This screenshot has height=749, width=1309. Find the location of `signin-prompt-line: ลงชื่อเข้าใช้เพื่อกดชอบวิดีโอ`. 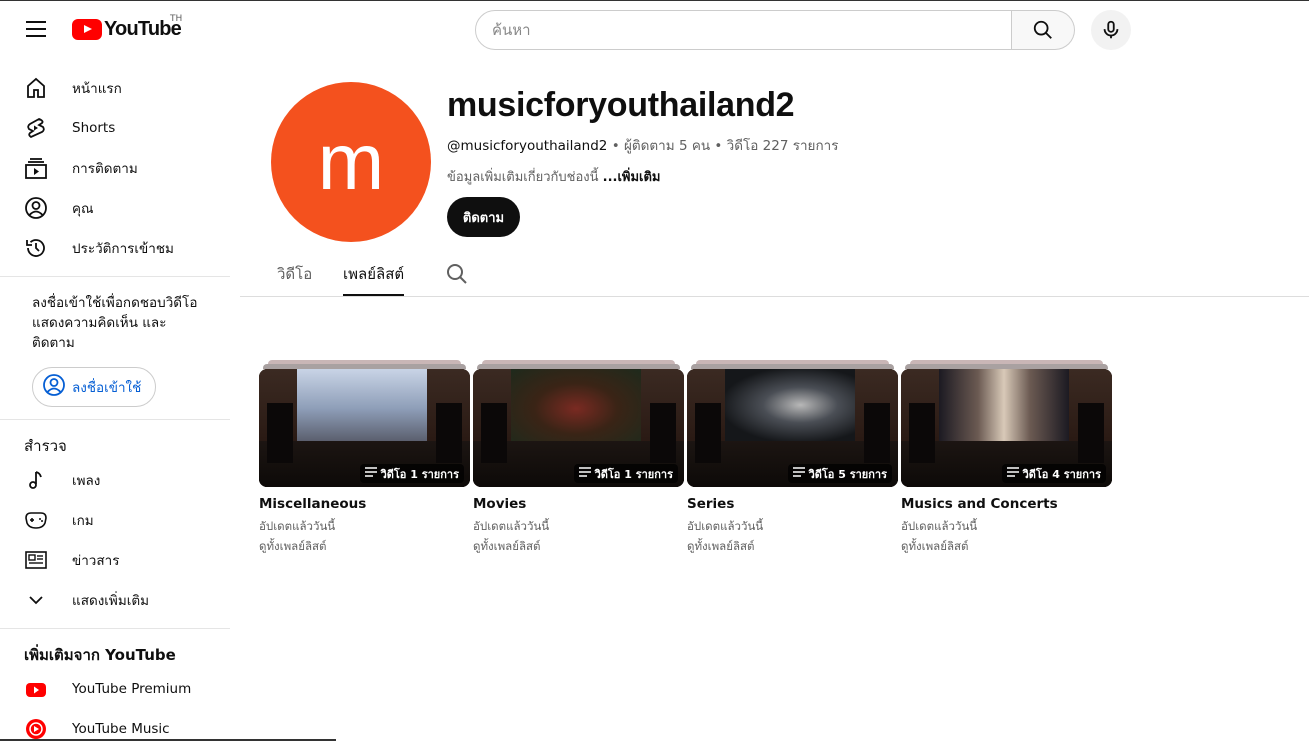

signin-prompt-line: ลงชื่อเข้าใช้เพื่อกดชอบวิดีโอ is located at coordinates (115, 303).